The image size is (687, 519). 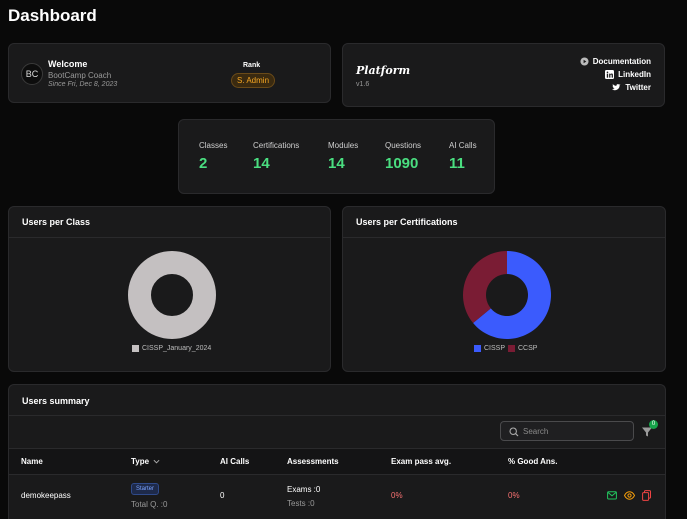 I want to click on column-header-assessments: Assessments, so click(x=313, y=461).